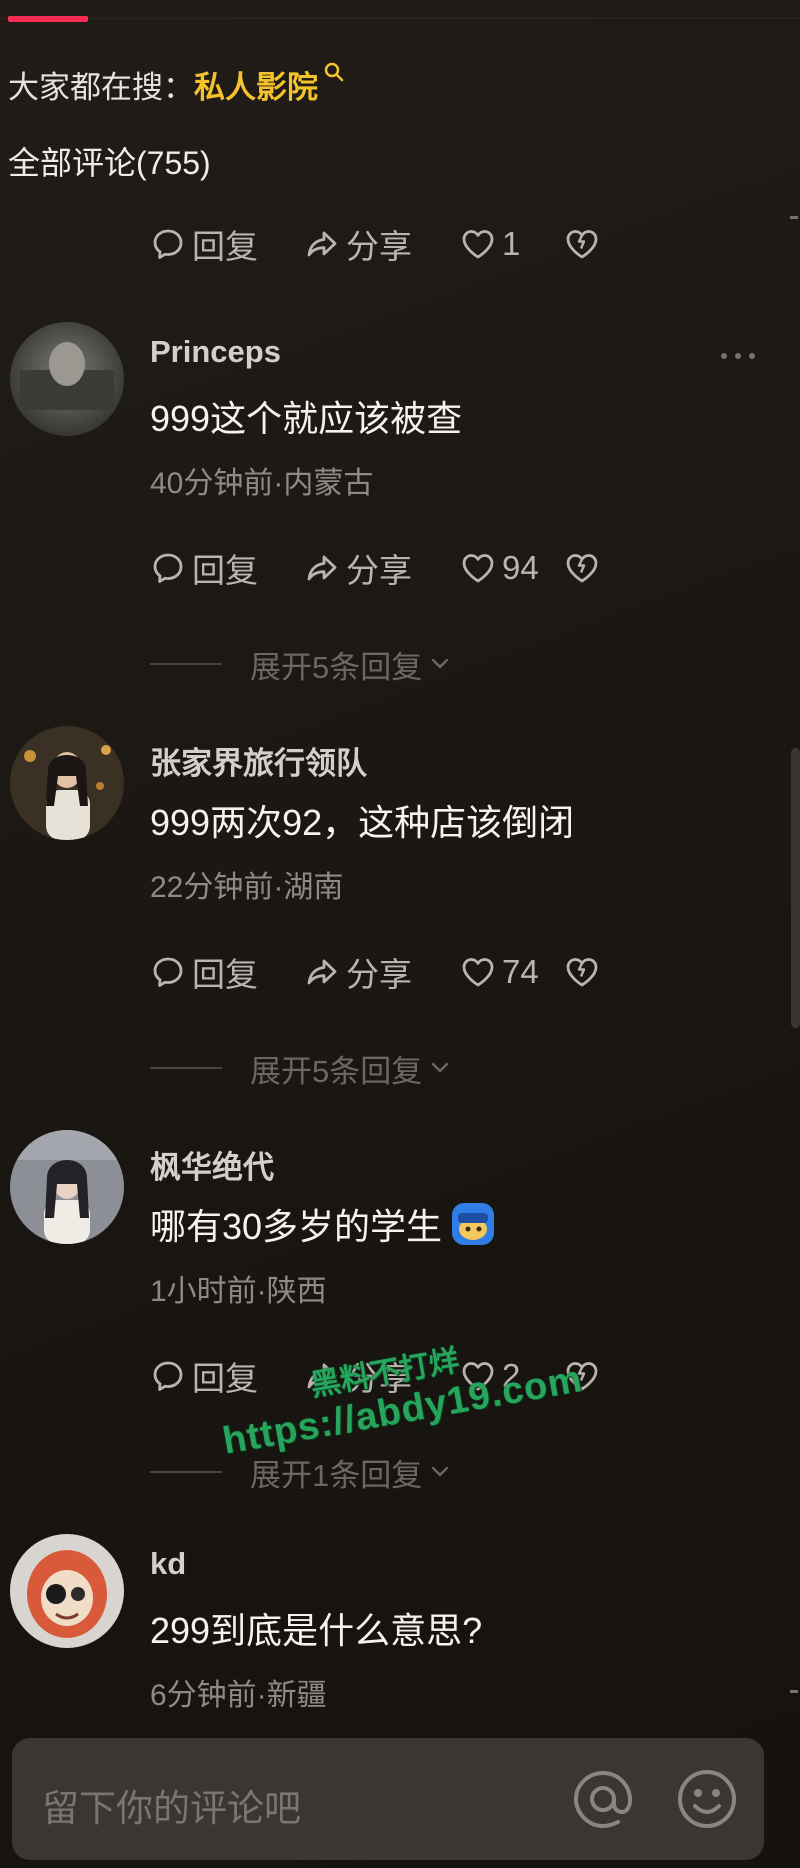 The width and height of the screenshot is (800, 1868). Describe the element at coordinates (212, 1164) in the screenshot. I see `username: 枫华绝代` at that location.